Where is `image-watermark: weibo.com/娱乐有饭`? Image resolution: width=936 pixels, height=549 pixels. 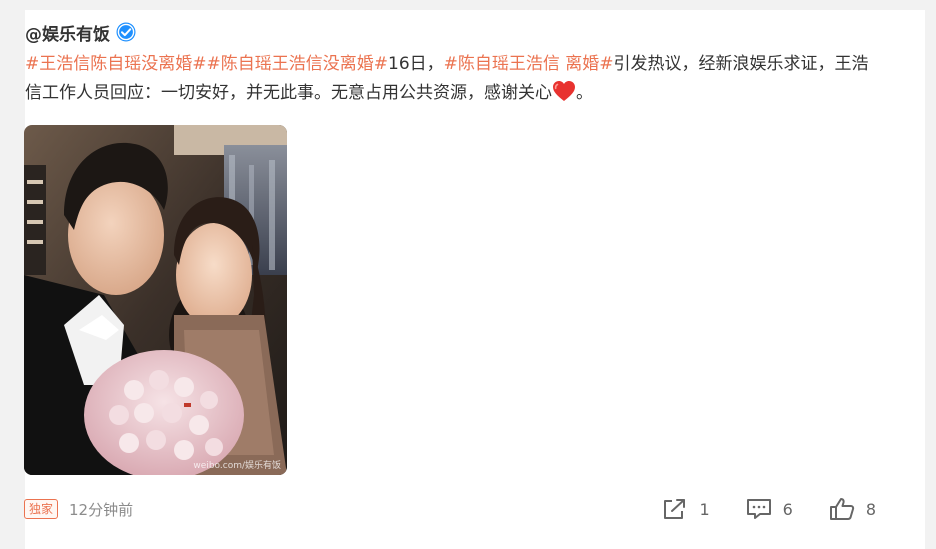
image-watermark: weibo.com/娱乐有饭 is located at coordinates (237, 466).